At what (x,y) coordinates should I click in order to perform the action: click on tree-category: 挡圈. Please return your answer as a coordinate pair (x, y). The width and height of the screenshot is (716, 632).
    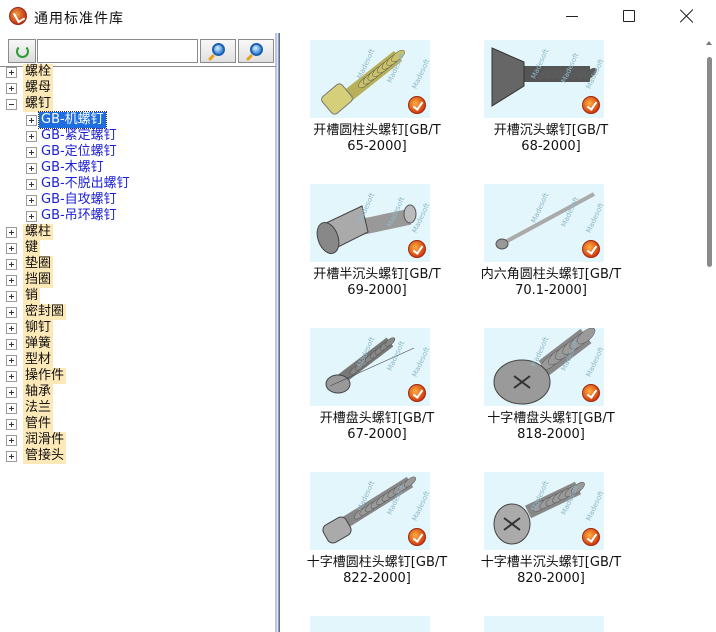
    Looking at the image, I should click on (138, 280).